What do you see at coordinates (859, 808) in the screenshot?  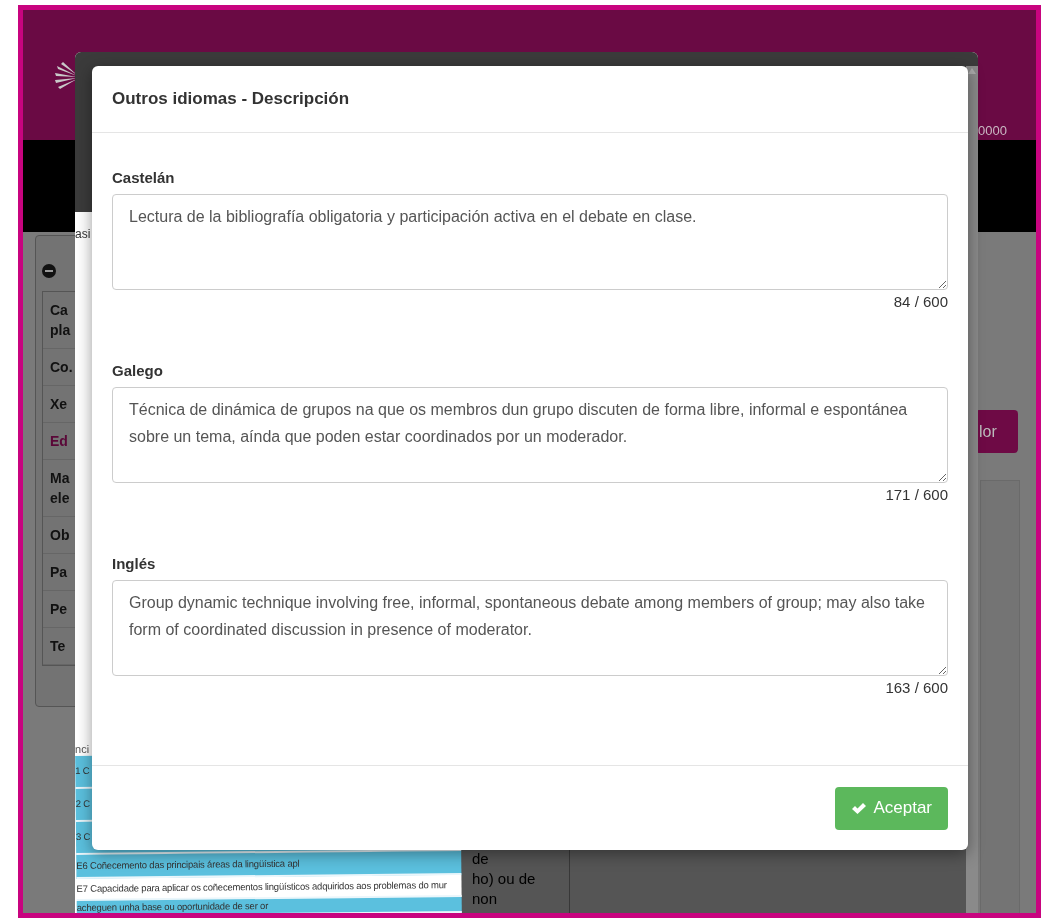 I see `check-icon` at bounding box center [859, 808].